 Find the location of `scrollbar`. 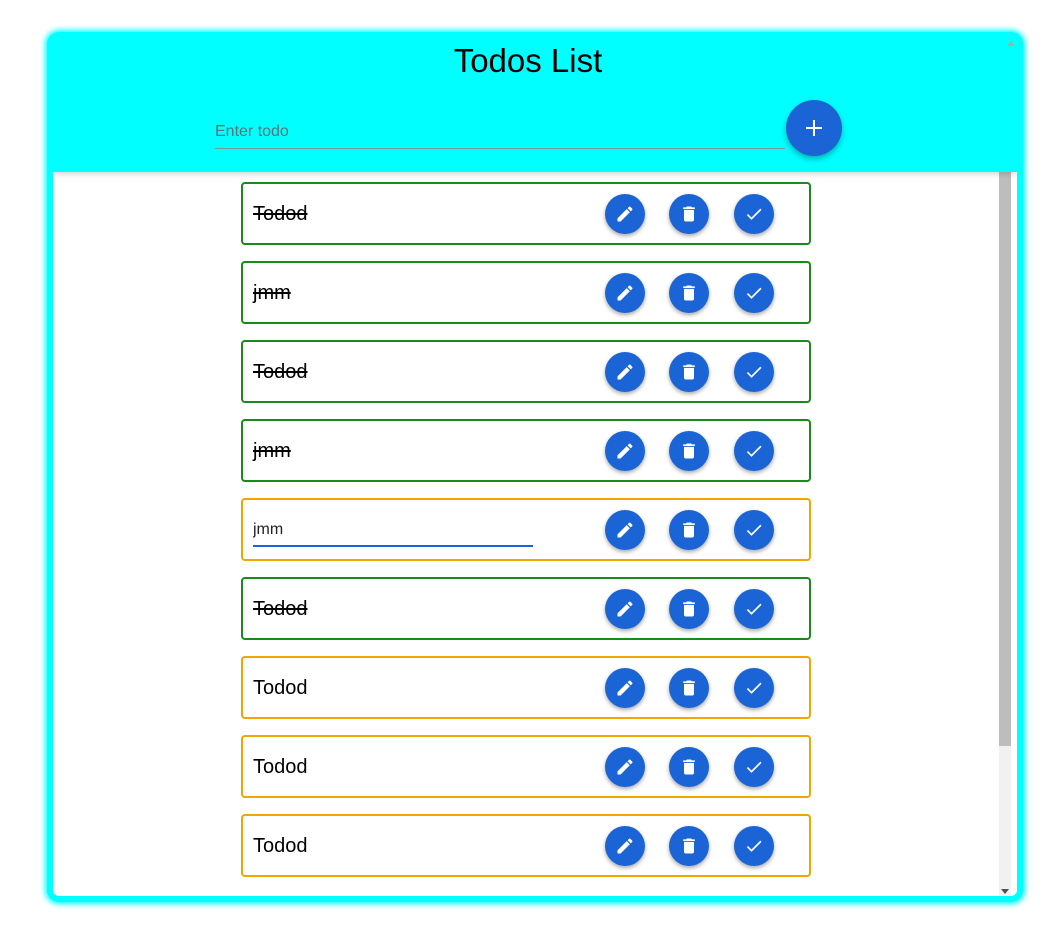

scrollbar is located at coordinates (1005, 534).